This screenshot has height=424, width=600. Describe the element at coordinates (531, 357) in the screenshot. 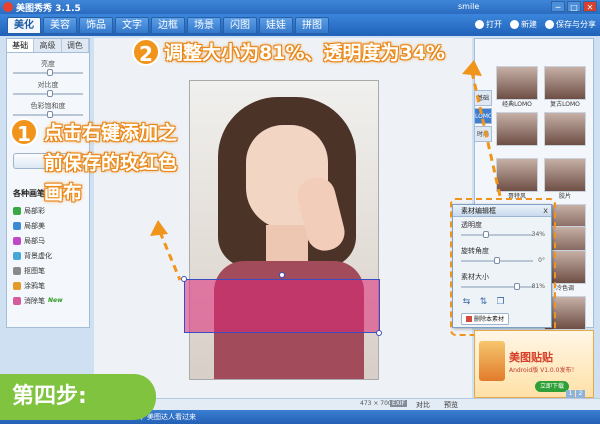

I see `ad-title: 美图贴贴` at that location.